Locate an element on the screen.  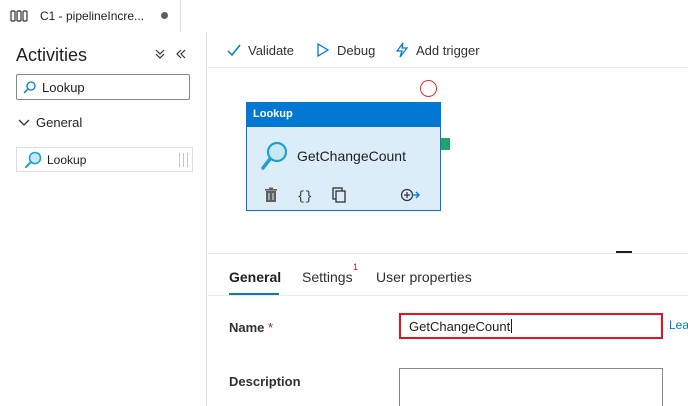
success-output-handle is located at coordinates (445, 144).